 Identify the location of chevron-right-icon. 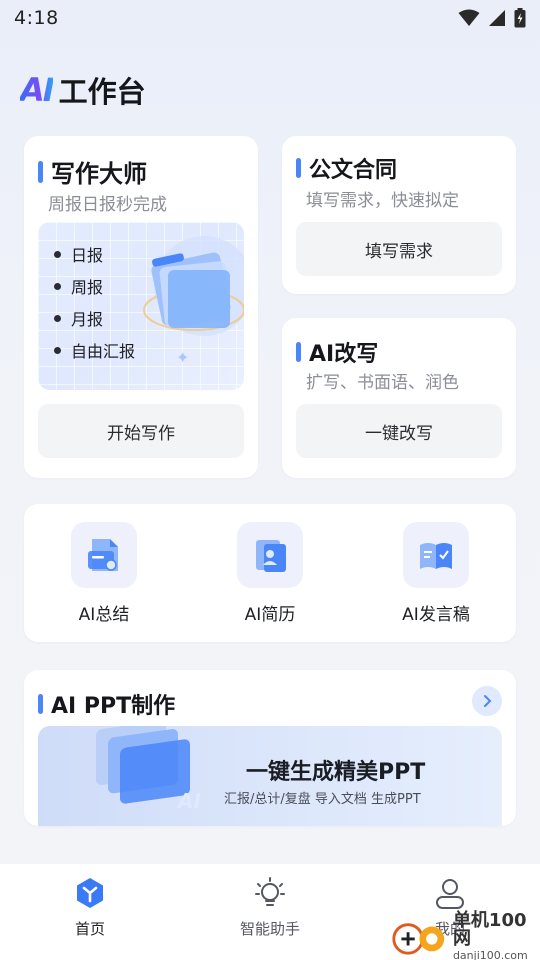
(488, 701).